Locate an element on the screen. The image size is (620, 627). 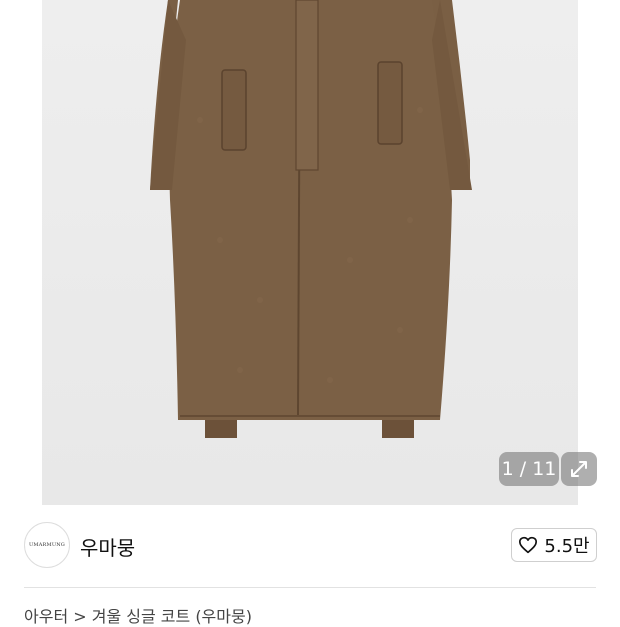
section-divider is located at coordinates (310, 587).